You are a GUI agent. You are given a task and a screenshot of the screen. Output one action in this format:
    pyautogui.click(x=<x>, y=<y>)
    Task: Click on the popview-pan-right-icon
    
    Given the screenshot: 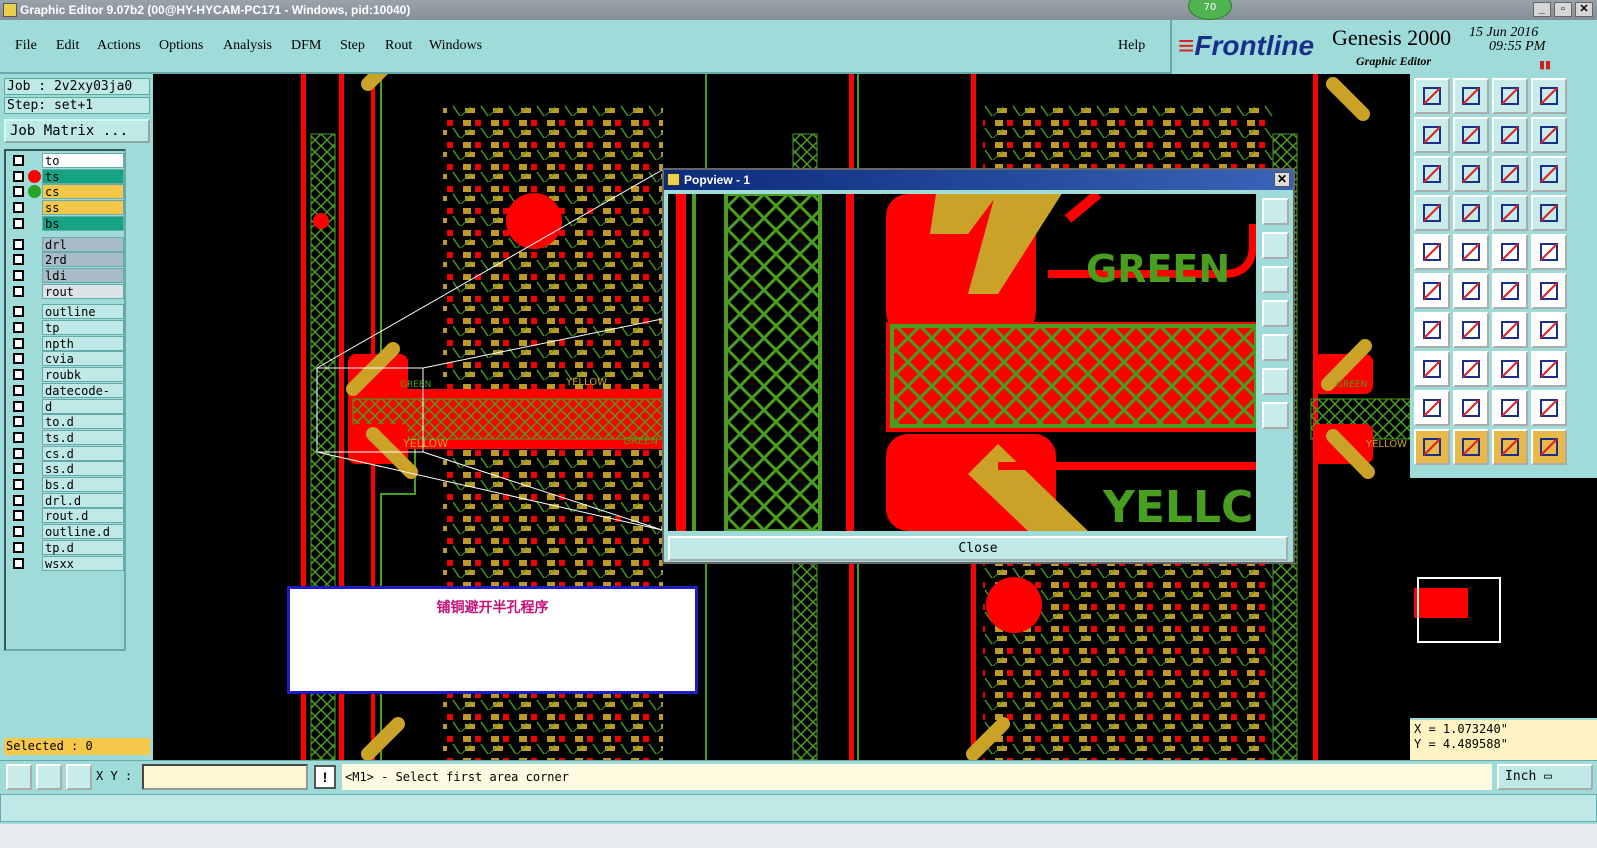 What is the action you would take?
    pyautogui.click(x=1275, y=347)
    